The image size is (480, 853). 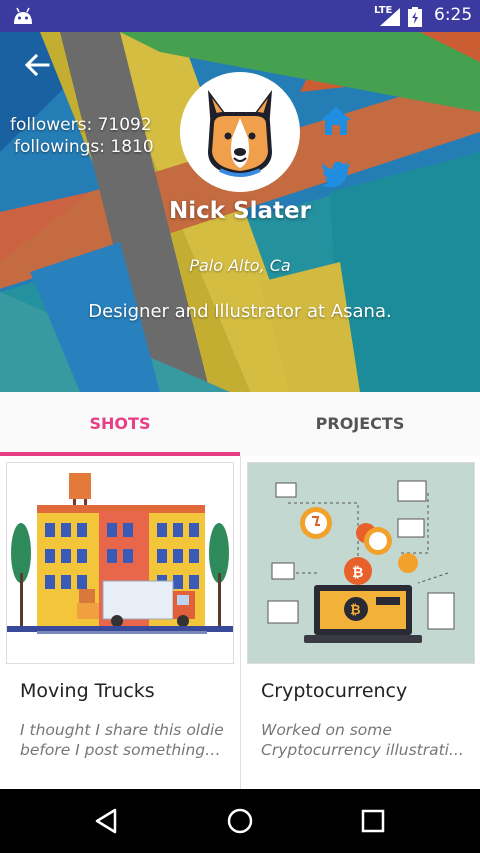 I want to click on cryptocurrency-illustration: ₿ ₿, so click(x=361, y=563).